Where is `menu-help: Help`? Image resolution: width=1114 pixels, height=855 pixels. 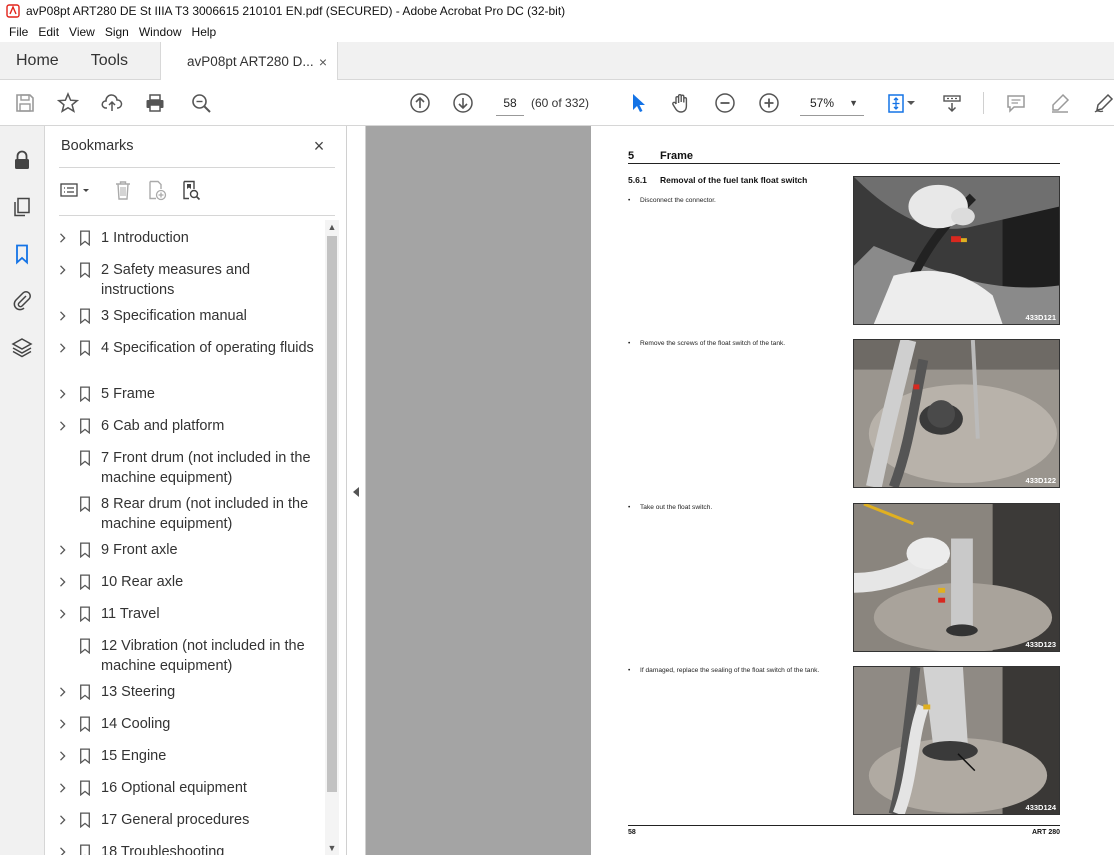 menu-help: Help is located at coordinates (204, 32).